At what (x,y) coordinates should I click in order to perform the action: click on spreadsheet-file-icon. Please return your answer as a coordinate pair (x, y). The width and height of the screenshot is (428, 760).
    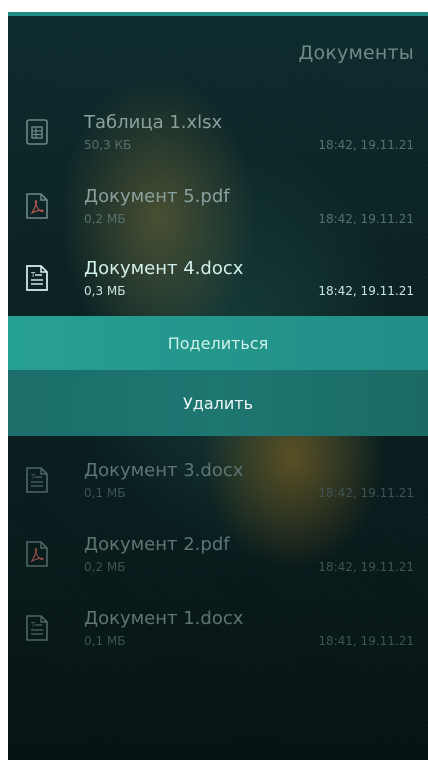
    Looking at the image, I should click on (37, 132).